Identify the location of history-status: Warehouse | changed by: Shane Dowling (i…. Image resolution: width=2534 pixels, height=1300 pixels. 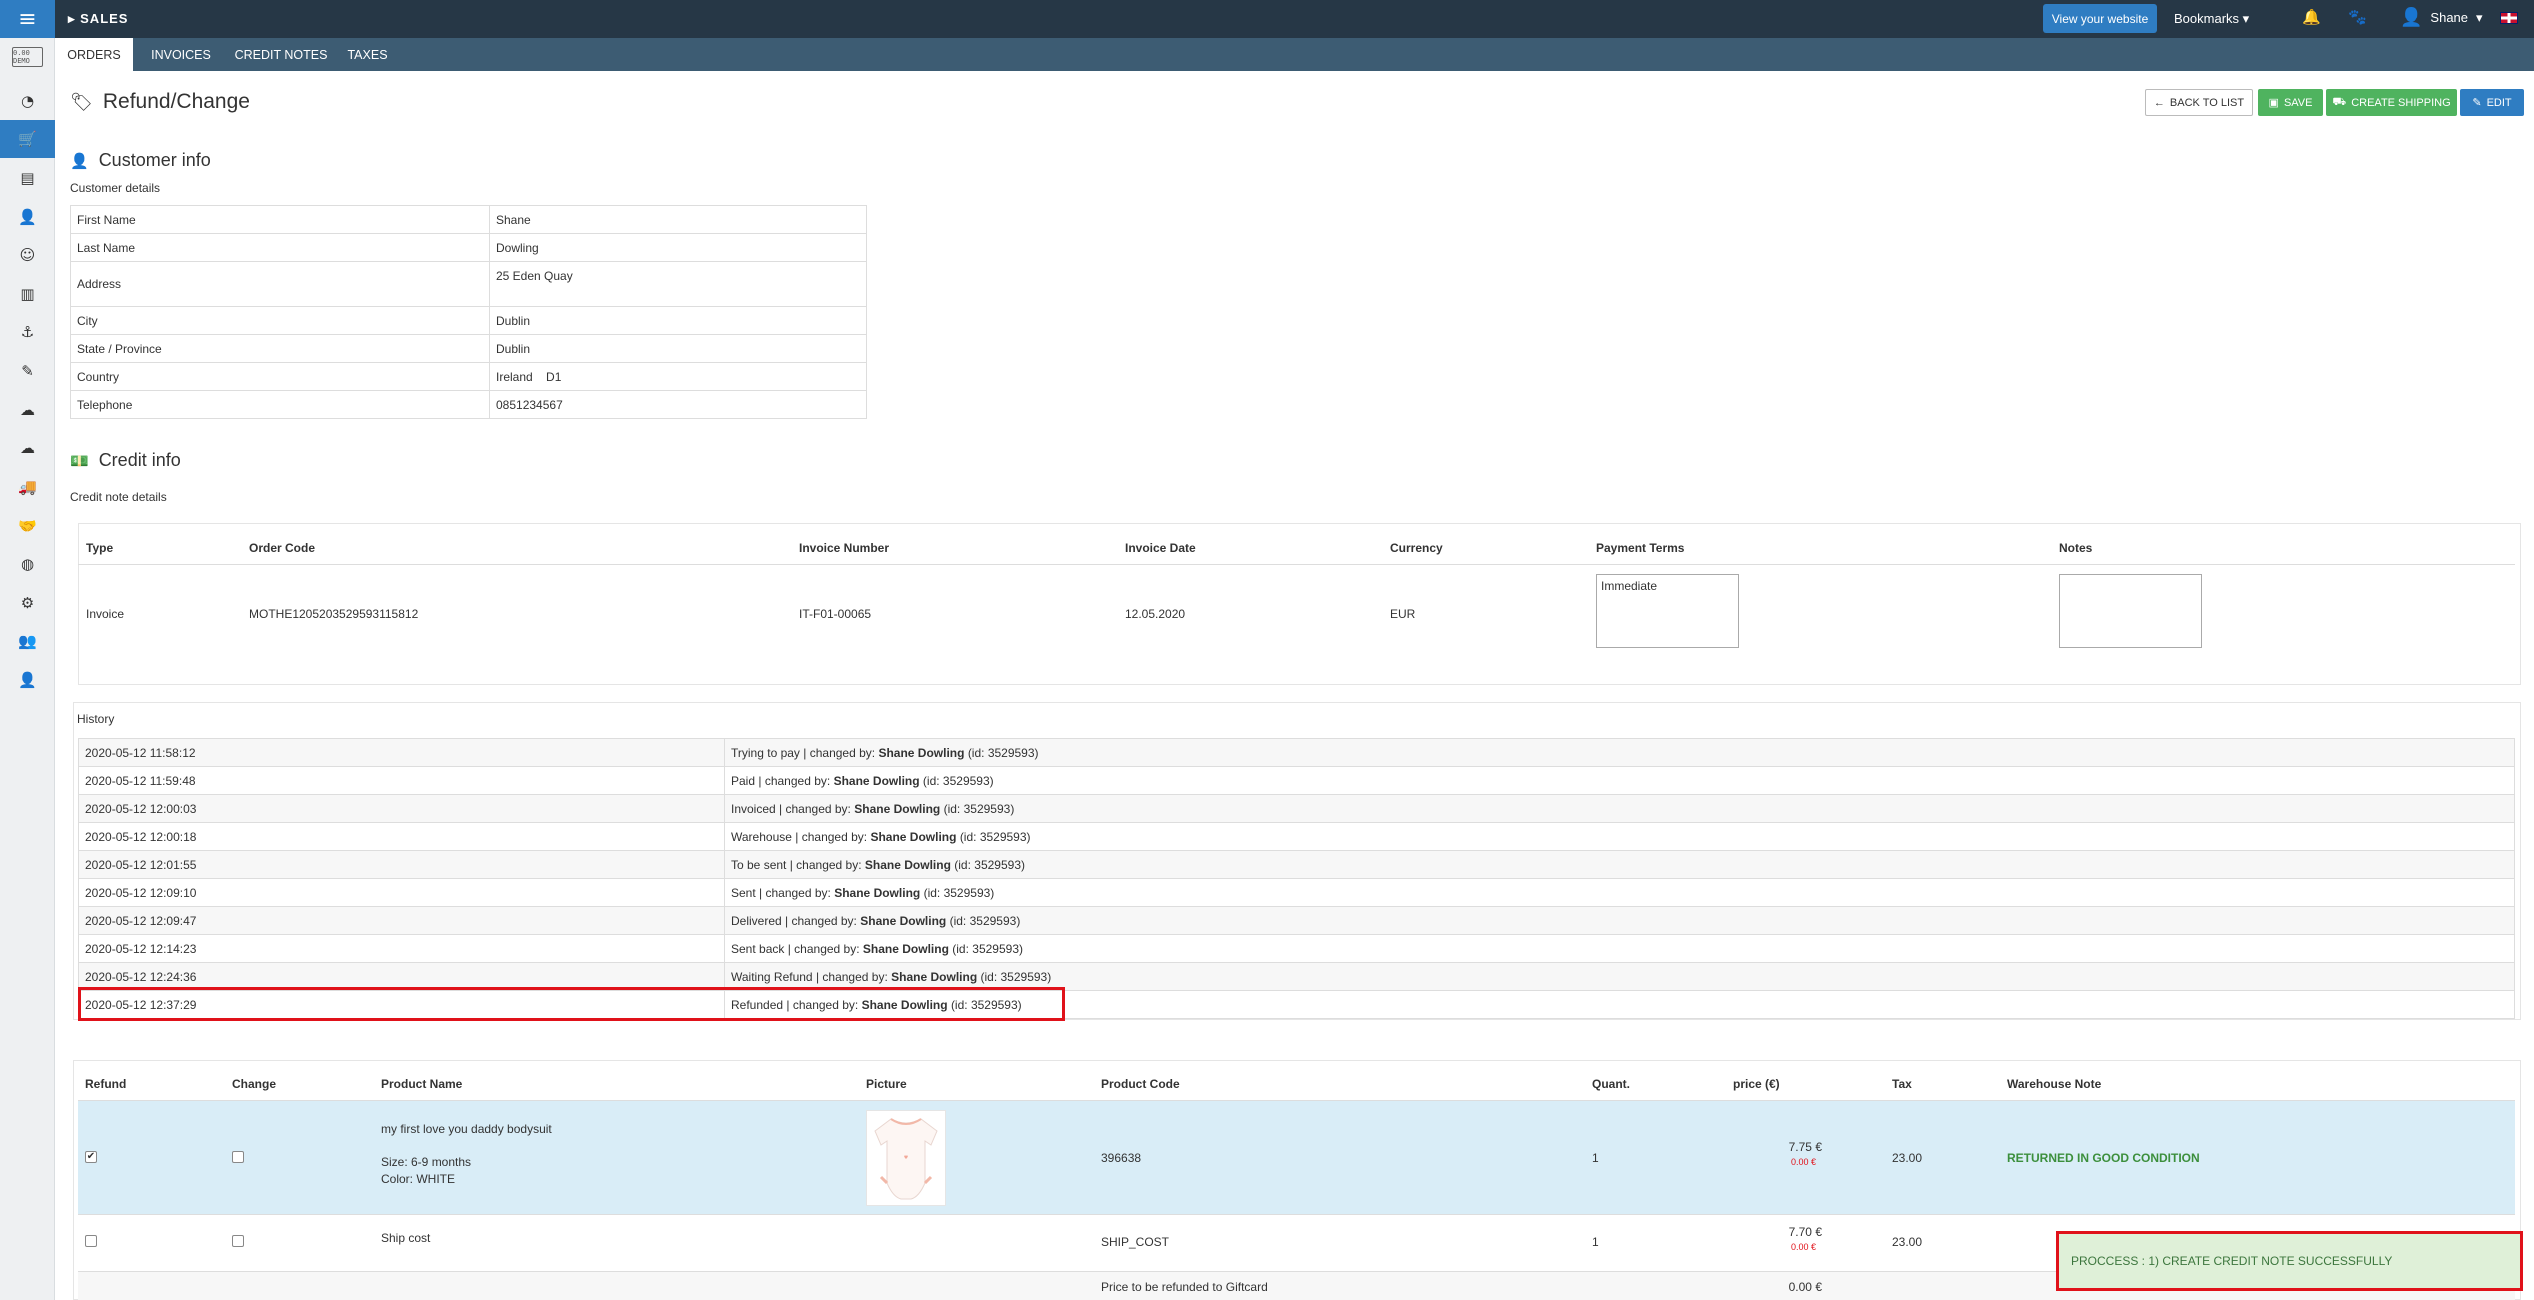
(1619, 836).